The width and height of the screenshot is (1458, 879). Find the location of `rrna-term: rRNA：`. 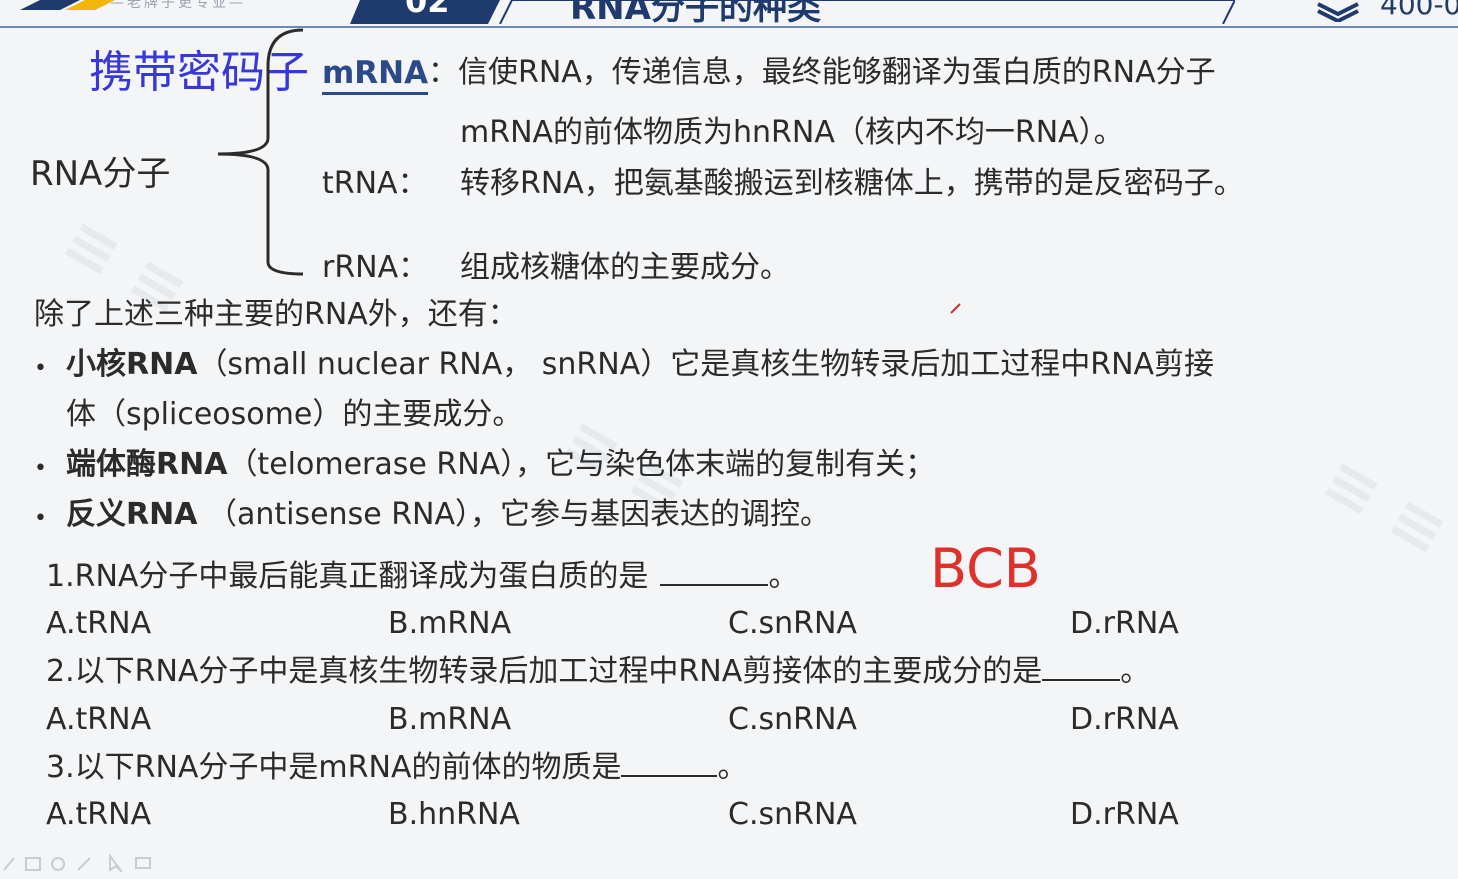

rrna-term: rRNA： is located at coordinates (375, 267).